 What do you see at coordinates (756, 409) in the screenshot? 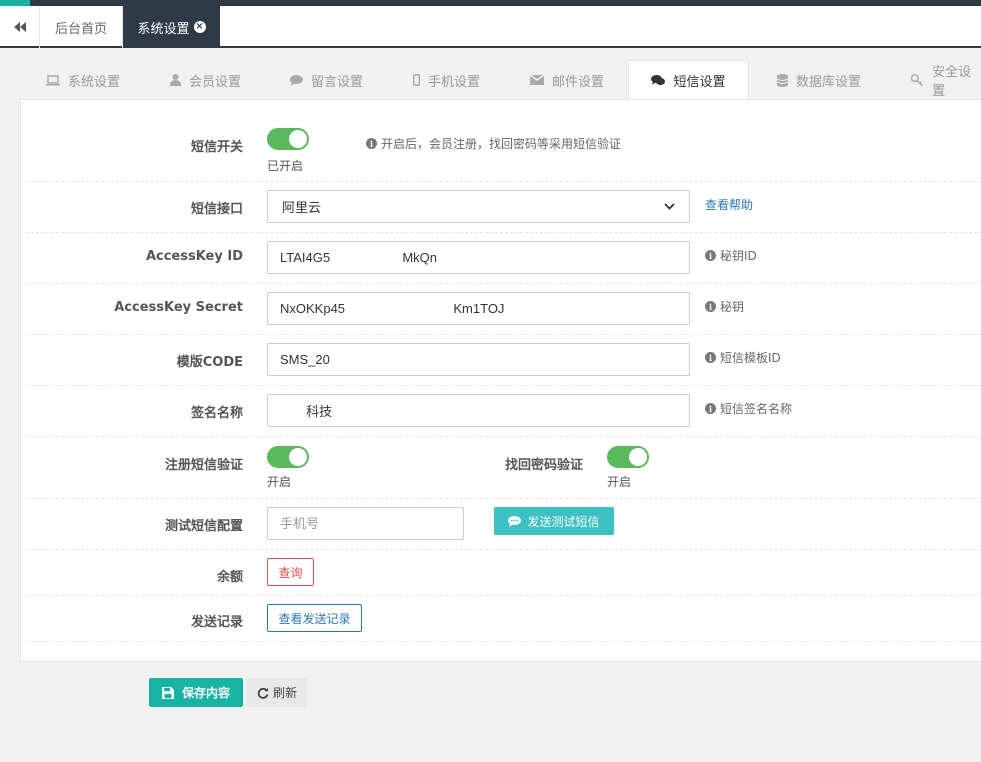
I see `sign-name-hint-text: 短信签名名称` at bounding box center [756, 409].